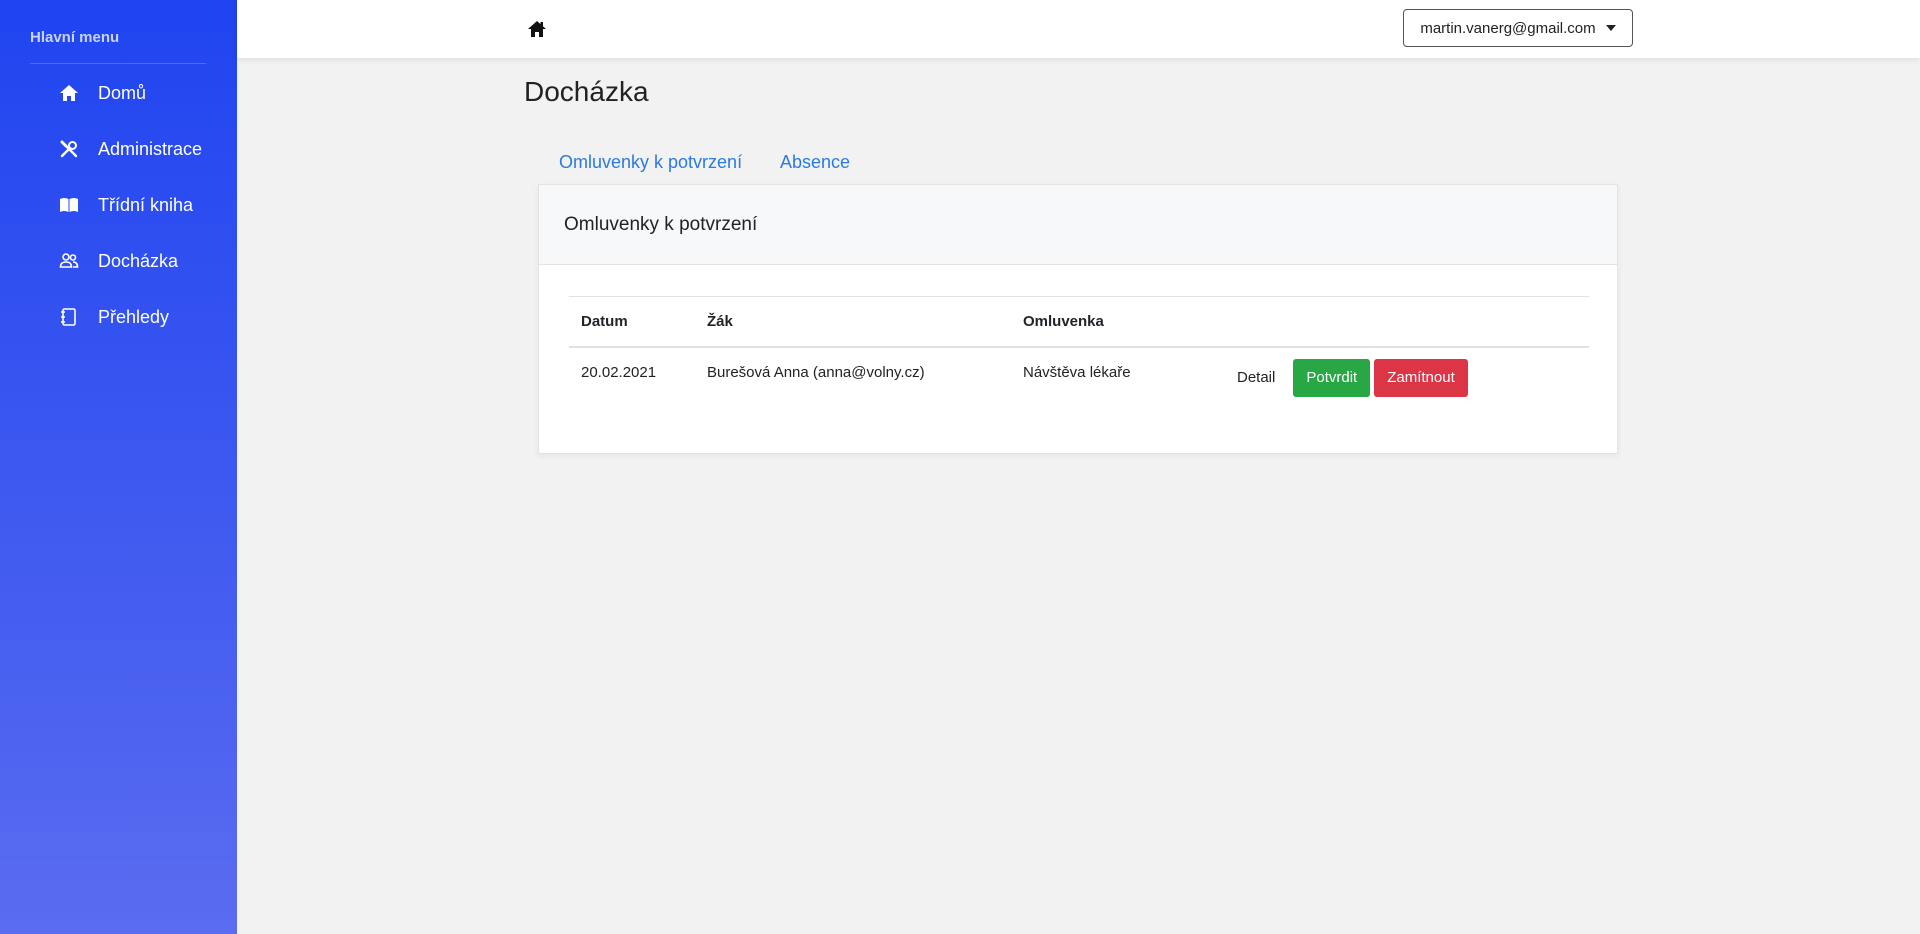 The height and width of the screenshot is (934, 1920). I want to click on table-header-row: Datum Žák Omluvenka, so click(1079, 322).